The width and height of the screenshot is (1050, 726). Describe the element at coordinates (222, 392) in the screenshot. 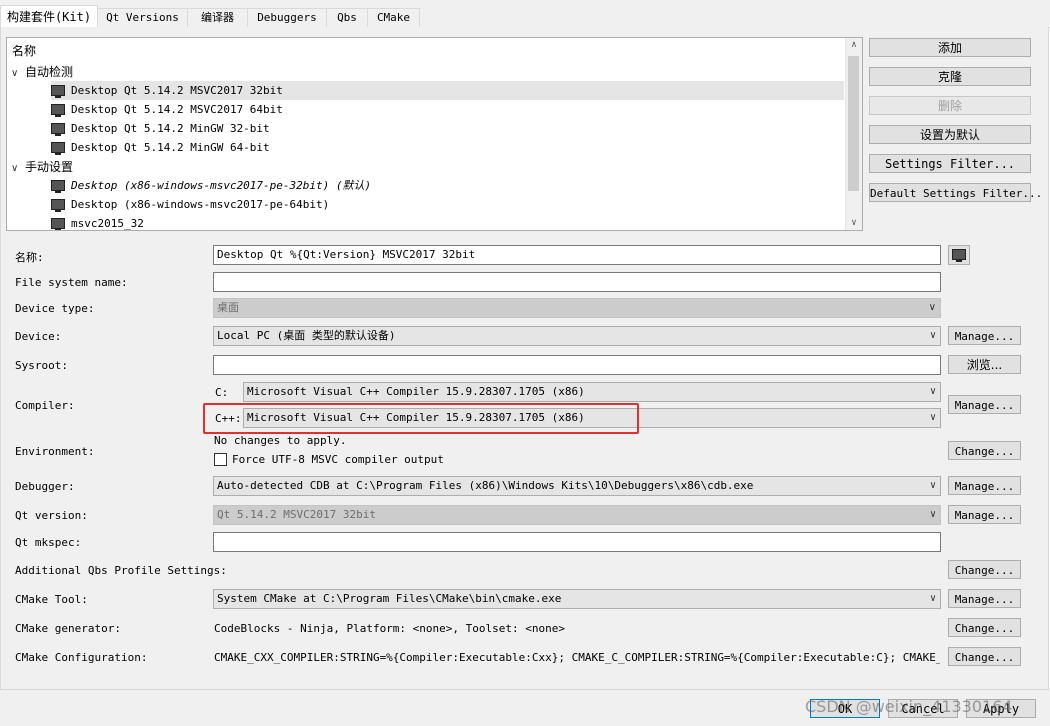

I see `compiler-c-label: C:` at that location.